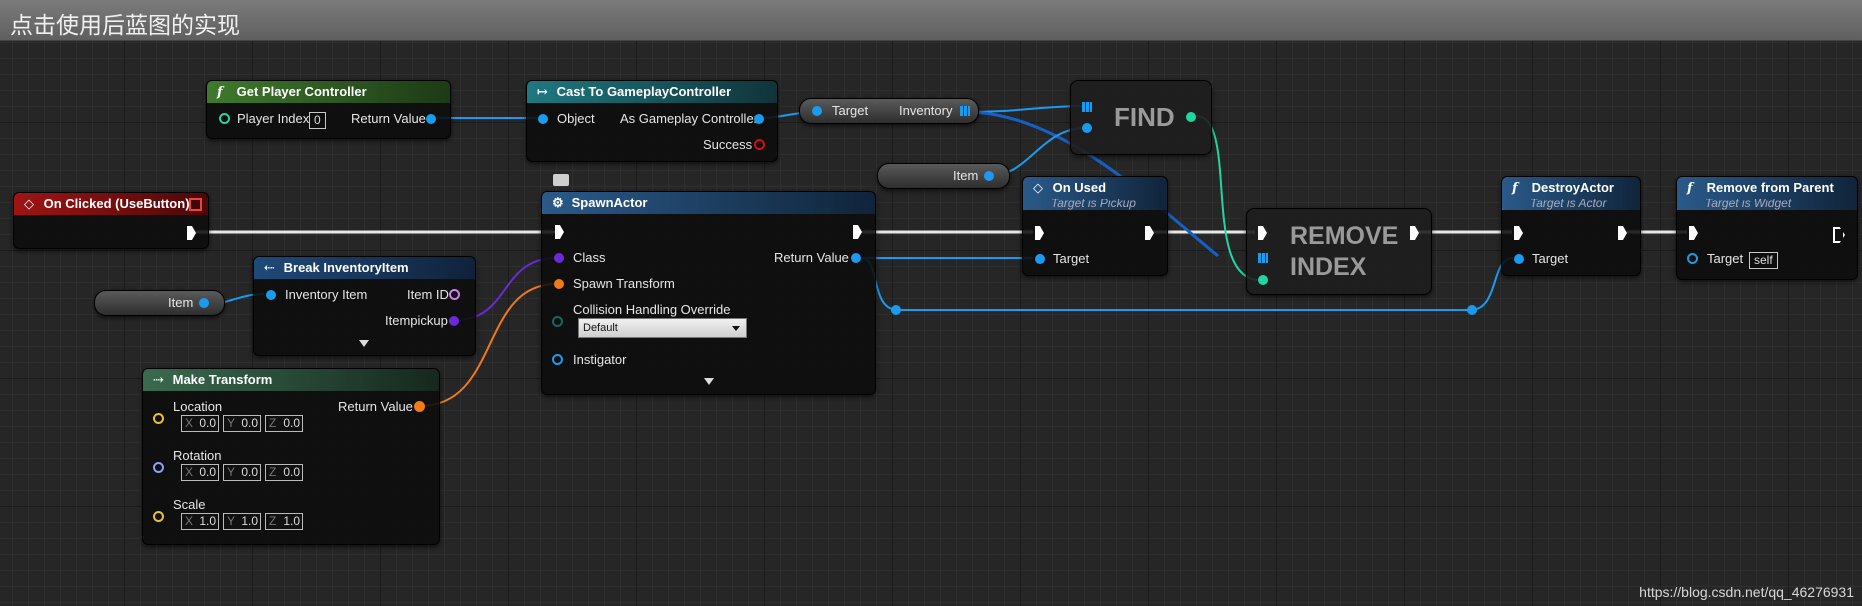  What do you see at coordinates (271, 295) in the screenshot?
I see `inventory-item-pin` at bounding box center [271, 295].